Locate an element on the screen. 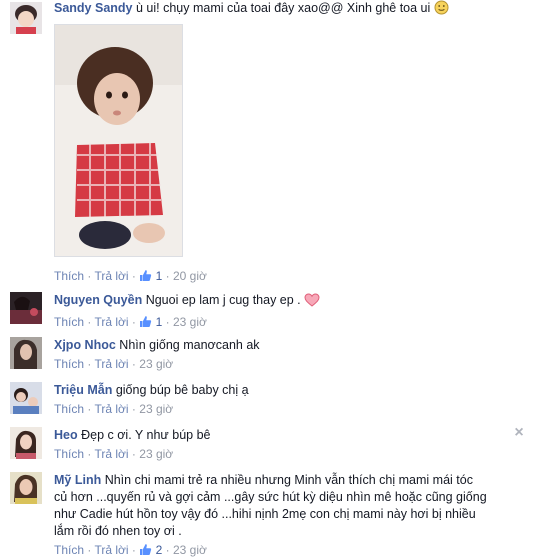 This screenshot has height=560, width=537. comment-photo is located at coordinates (118, 140).